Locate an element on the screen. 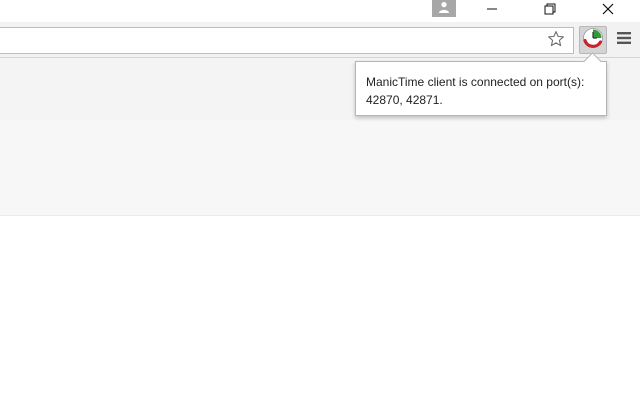 The height and width of the screenshot is (400, 640). title-bar is located at coordinates (320, 11).